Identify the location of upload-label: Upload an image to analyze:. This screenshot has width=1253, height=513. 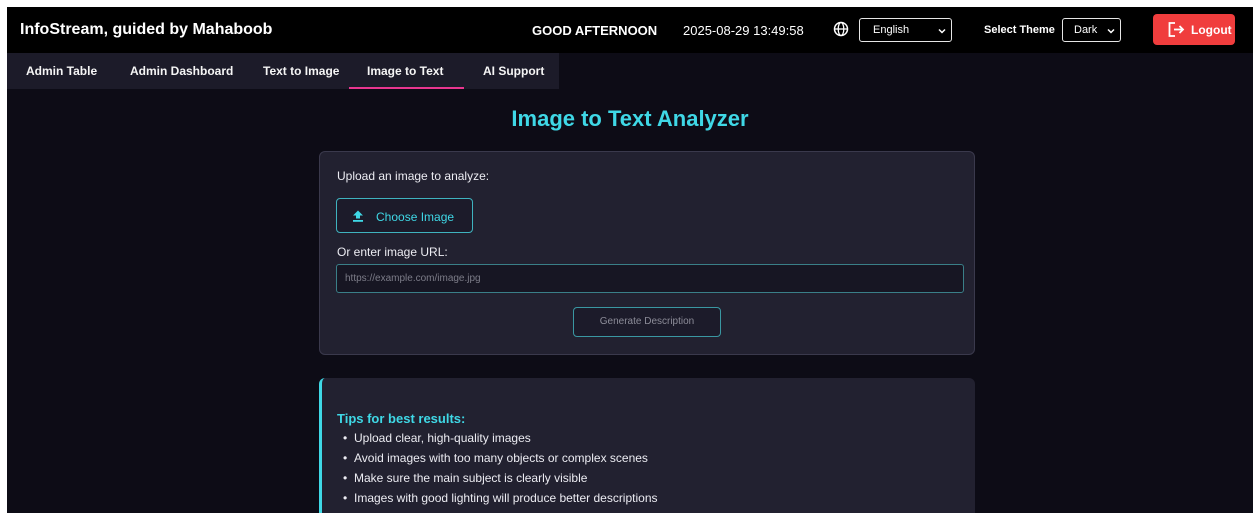
(413, 176).